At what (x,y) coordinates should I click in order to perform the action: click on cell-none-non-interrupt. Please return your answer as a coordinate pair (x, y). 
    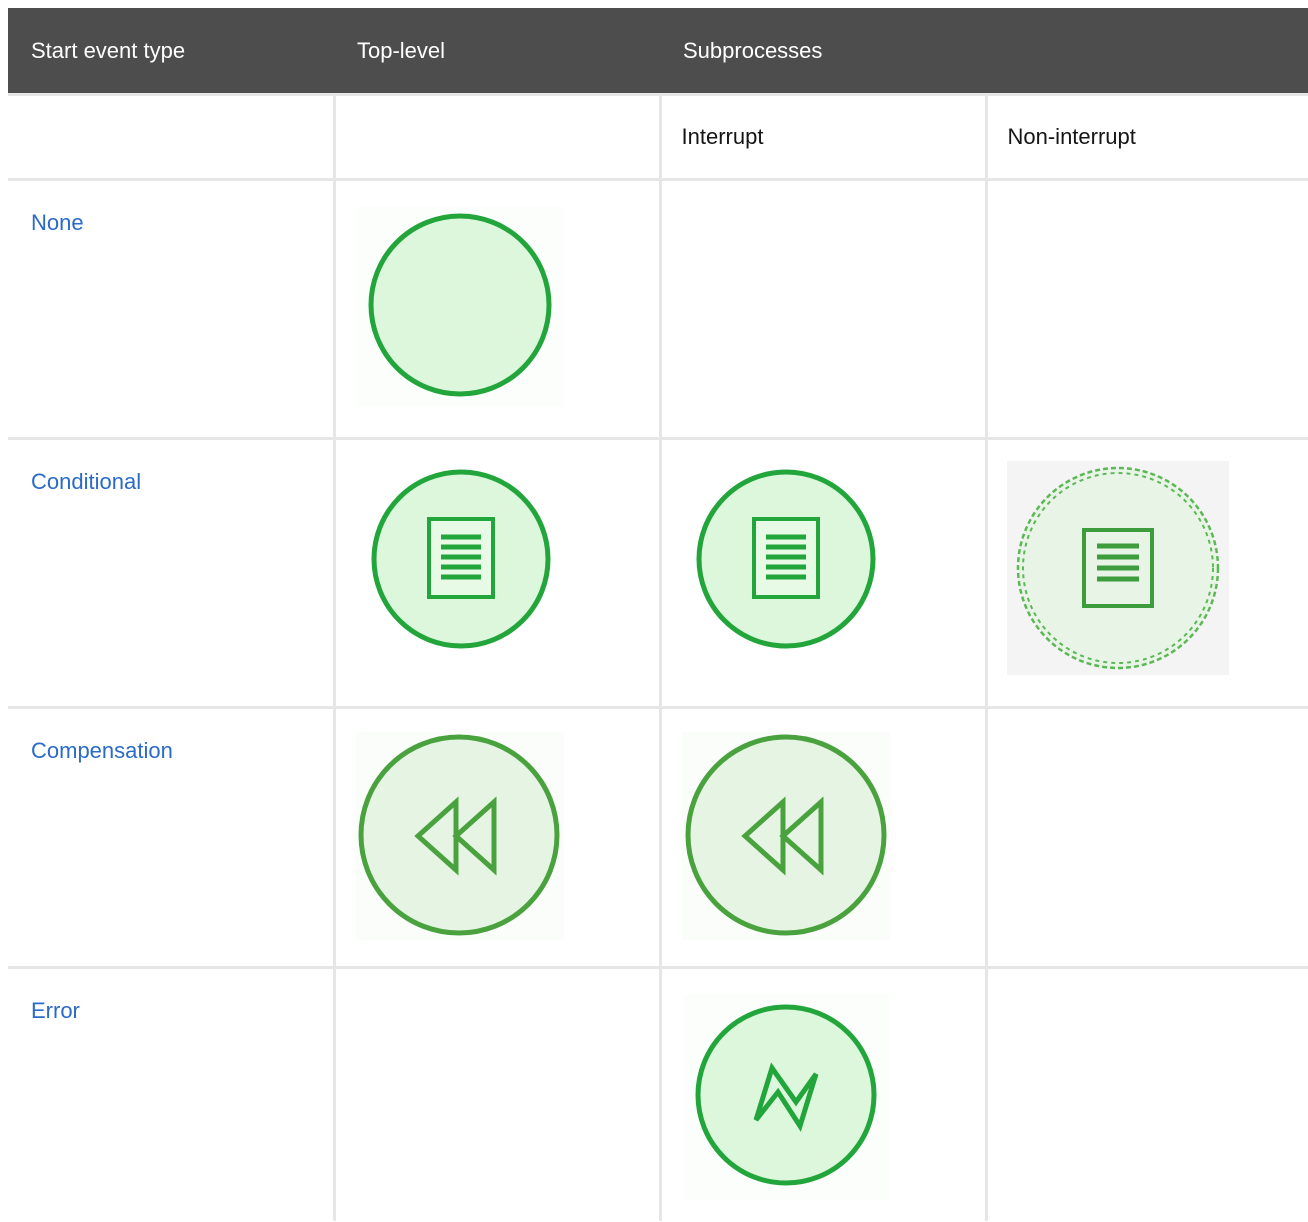
    Looking at the image, I should click on (1146, 309).